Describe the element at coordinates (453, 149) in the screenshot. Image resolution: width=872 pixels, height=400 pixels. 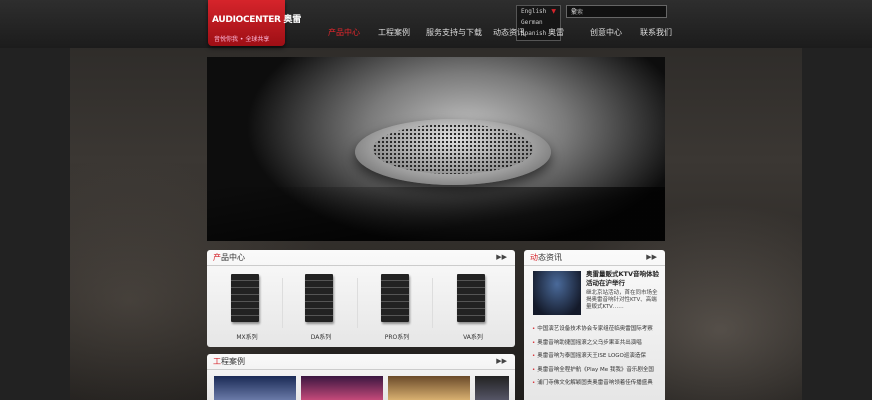
I see `speaker-grille` at that location.